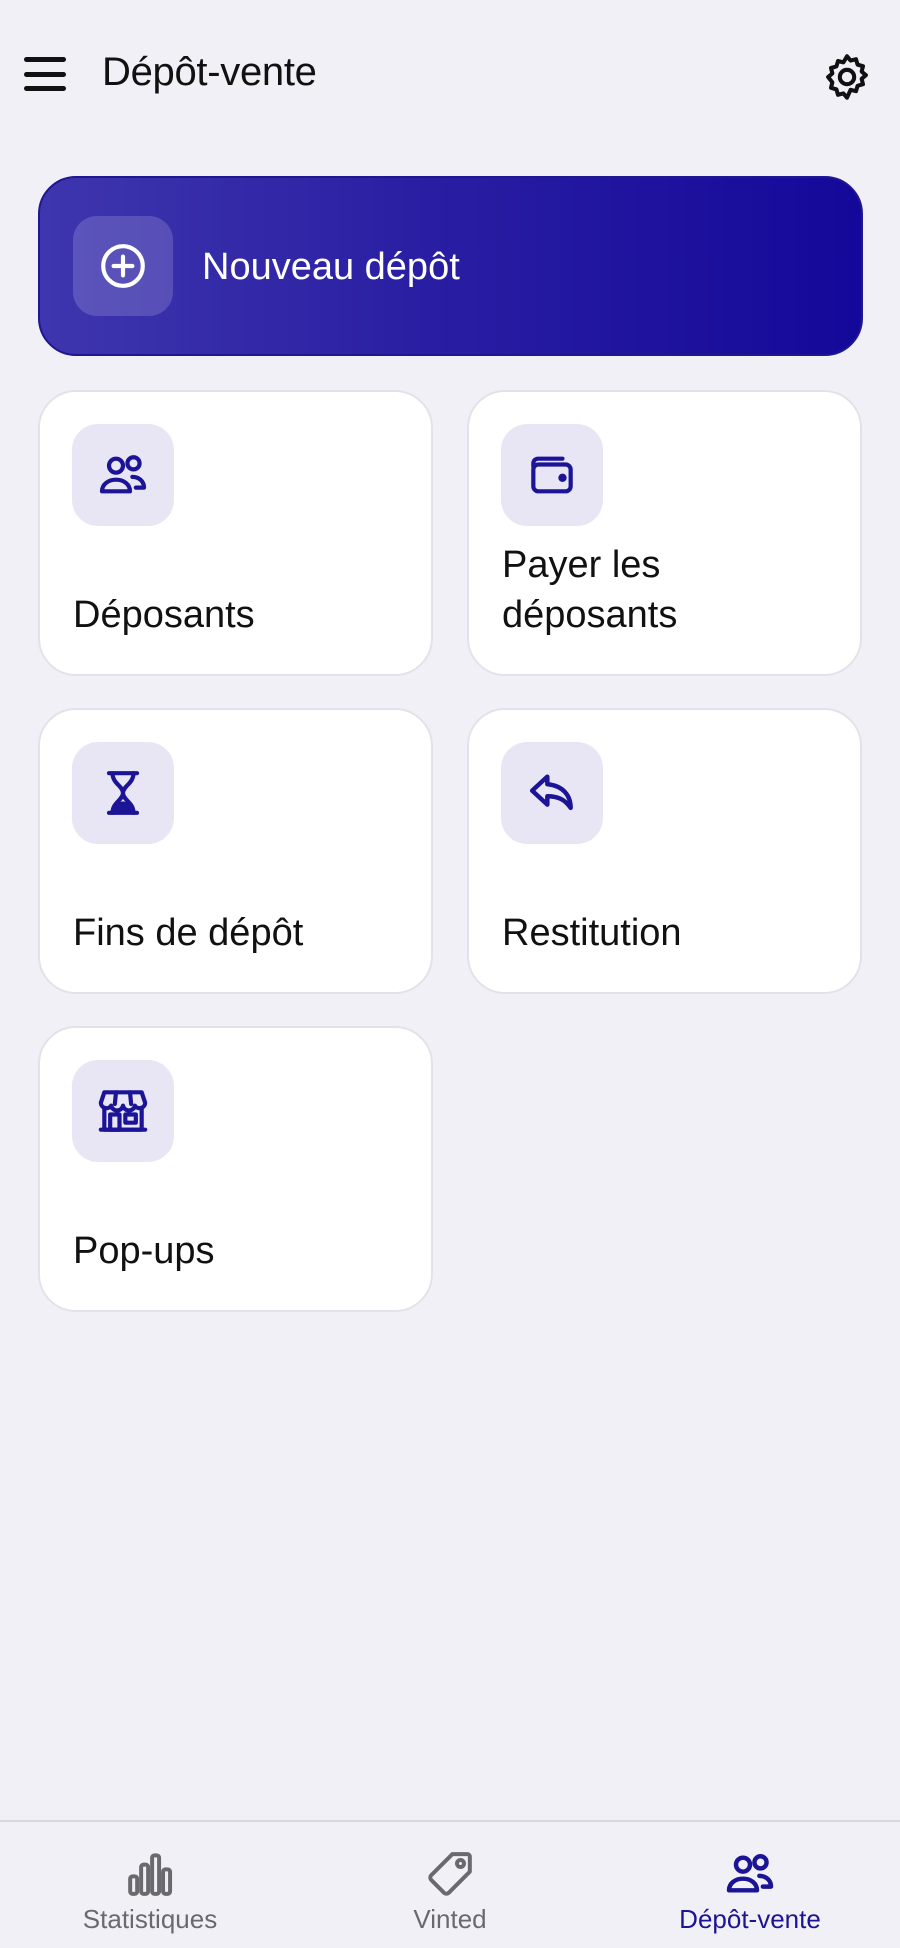  Describe the element at coordinates (123, 266) in the screenshot. I see `plus-circle-icon` at that location.